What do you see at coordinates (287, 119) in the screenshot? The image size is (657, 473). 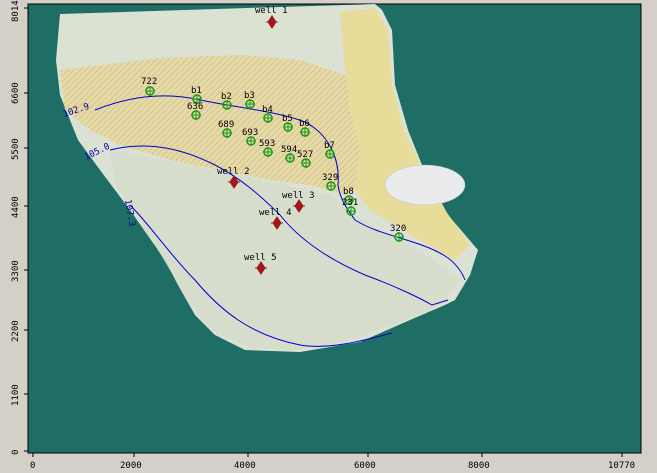 I see `observation-label: b5` at bounding box center [287, 119].